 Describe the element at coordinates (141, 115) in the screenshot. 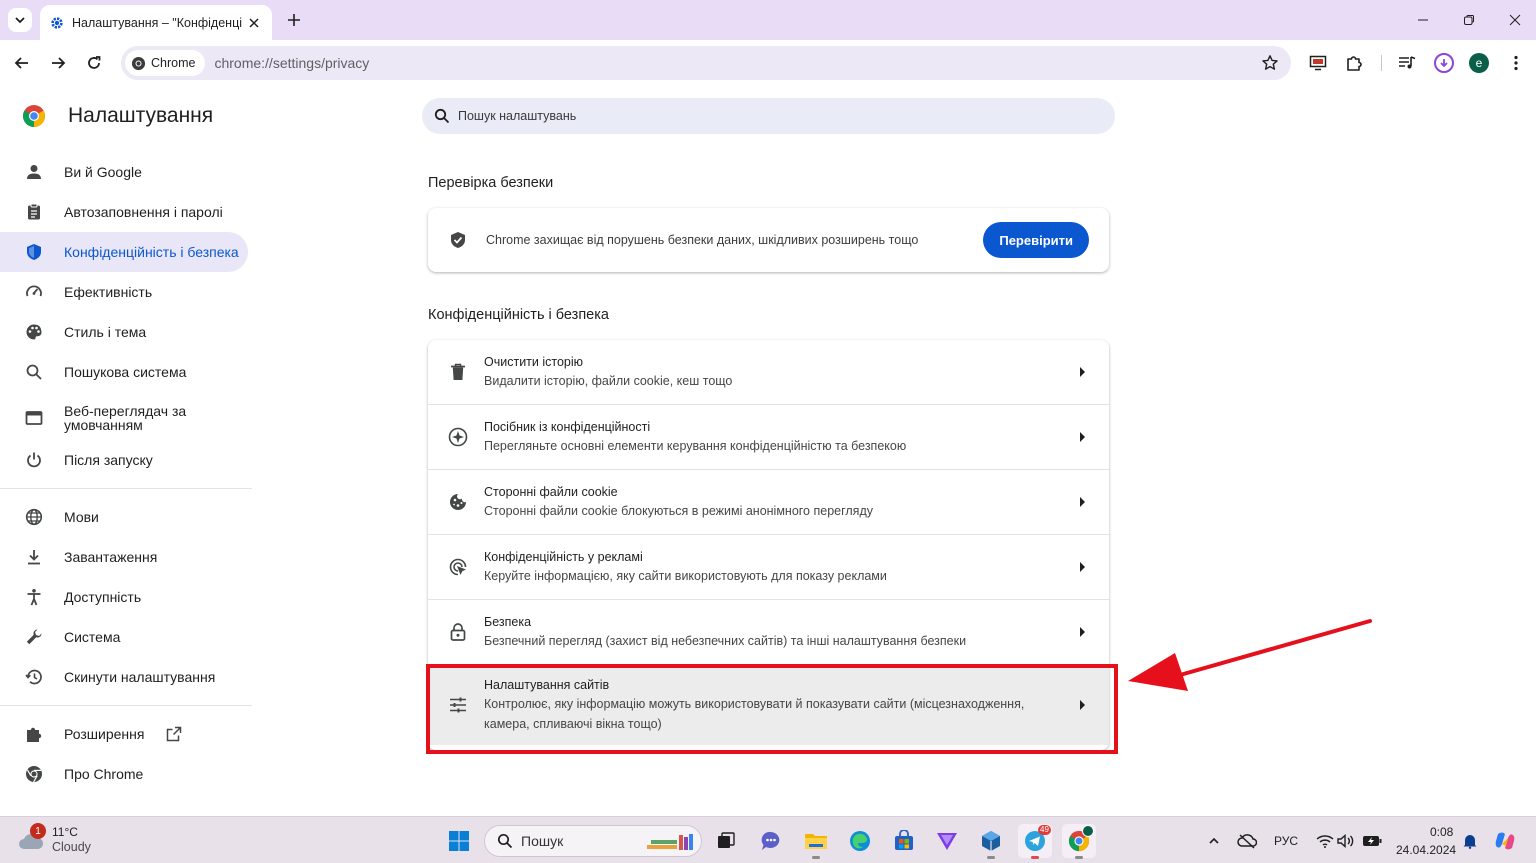

I see `settings-title: Налаштування` at that location.